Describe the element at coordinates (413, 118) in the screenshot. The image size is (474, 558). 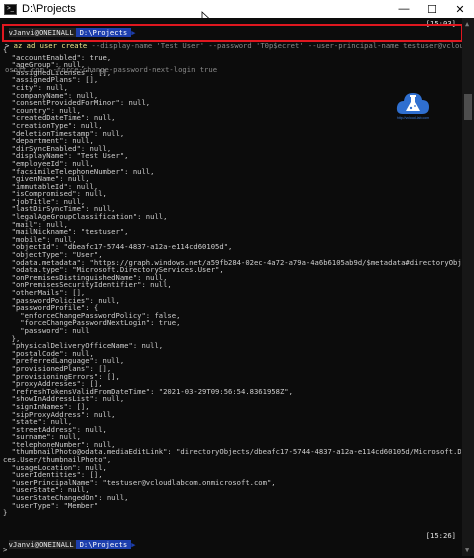
I see `logo-caption: http://vcloud-lab.com` at that location.